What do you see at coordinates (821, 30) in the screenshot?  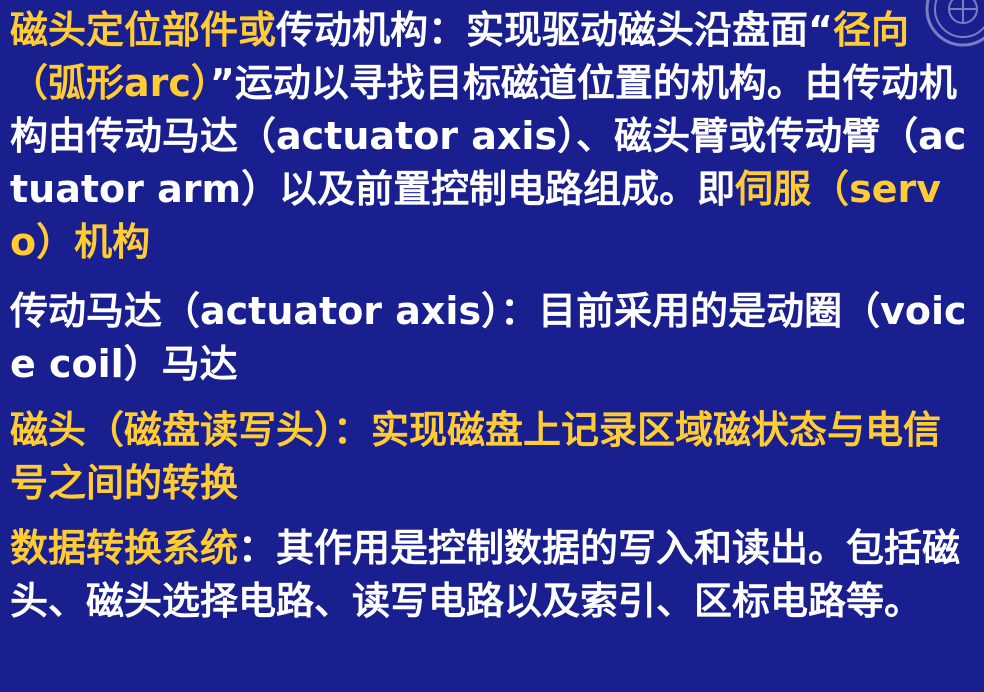 I see `quote-open: “` at bounding box center [821, 30].